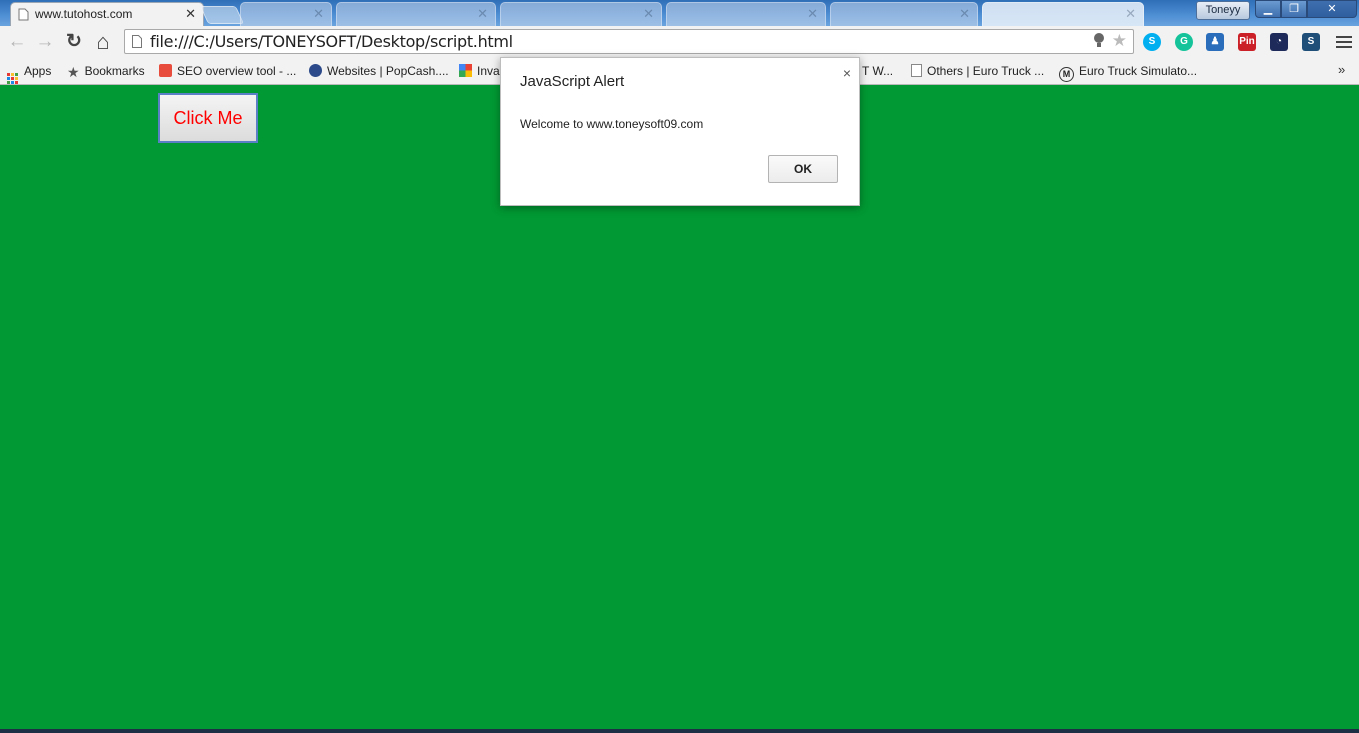 Image resolution: width=1359 pixels, height=733 pixels. What do you see at coordinates (222, 15) in the screenshot?
I see `new-tab-button` at bounding box center [222, 15].